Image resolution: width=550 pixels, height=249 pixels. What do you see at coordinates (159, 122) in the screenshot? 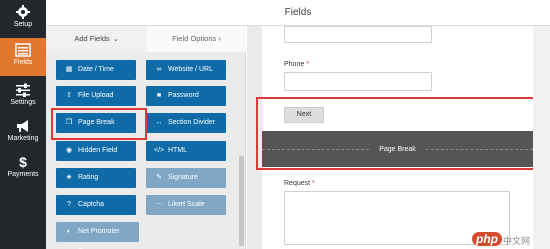
I see `arrows-icon: ↔` at bounding box center [159, 122].